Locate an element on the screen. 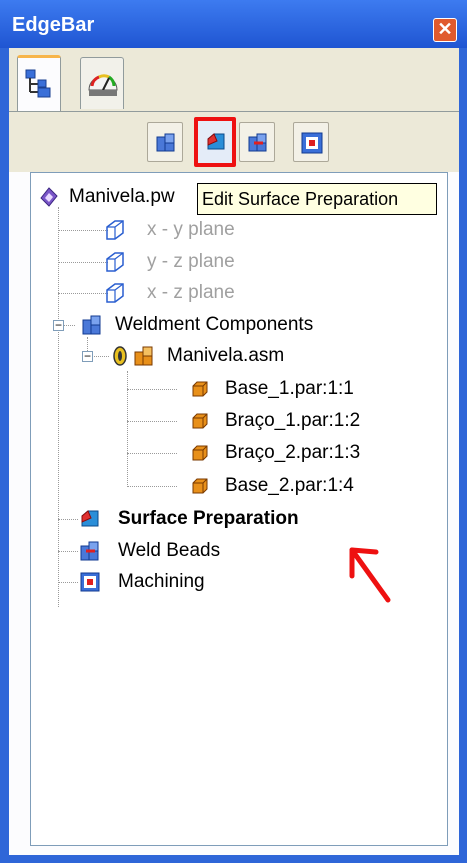 The height and width of the screenshot is (863, 467). tab-gauge is located at coordinates (102, 83).